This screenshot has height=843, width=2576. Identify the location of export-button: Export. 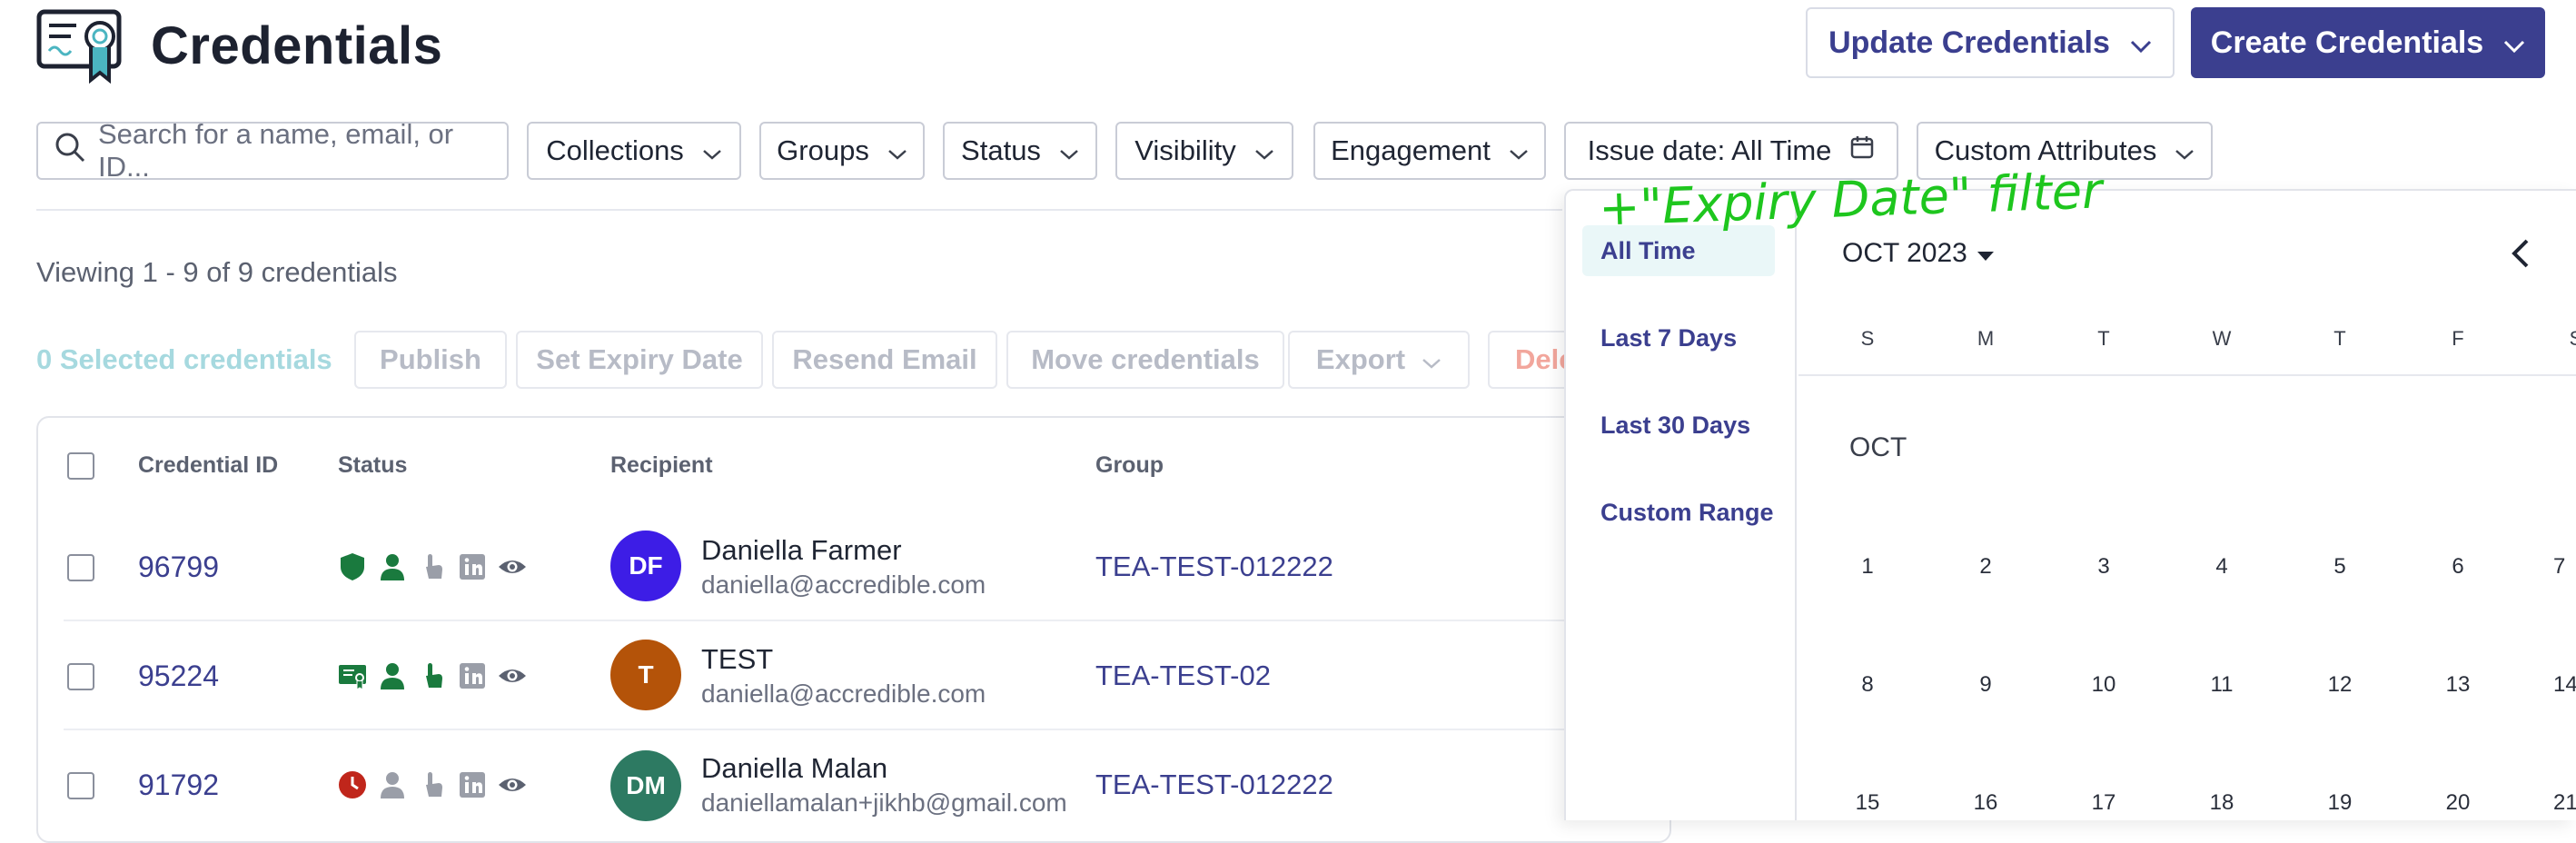
(1379, 360).